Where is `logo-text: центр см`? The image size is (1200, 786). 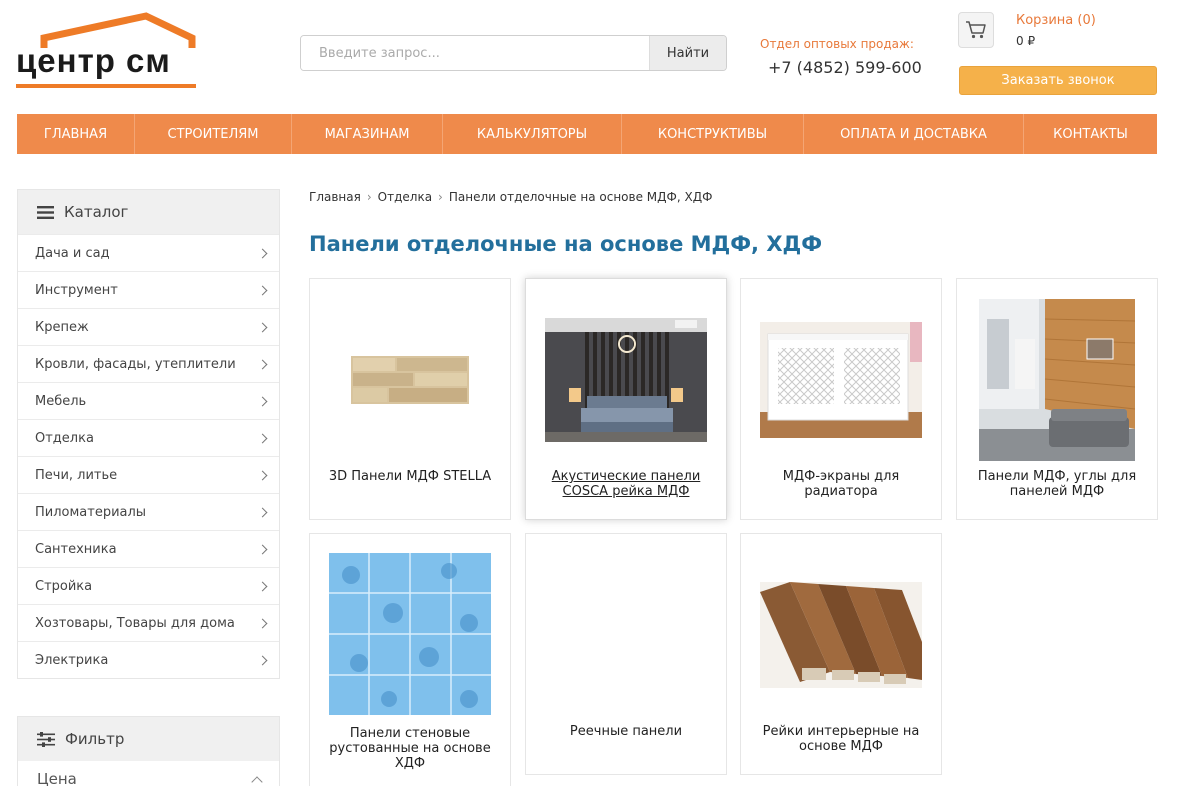 logo-text: центр см is located at coordinates (93, 60).